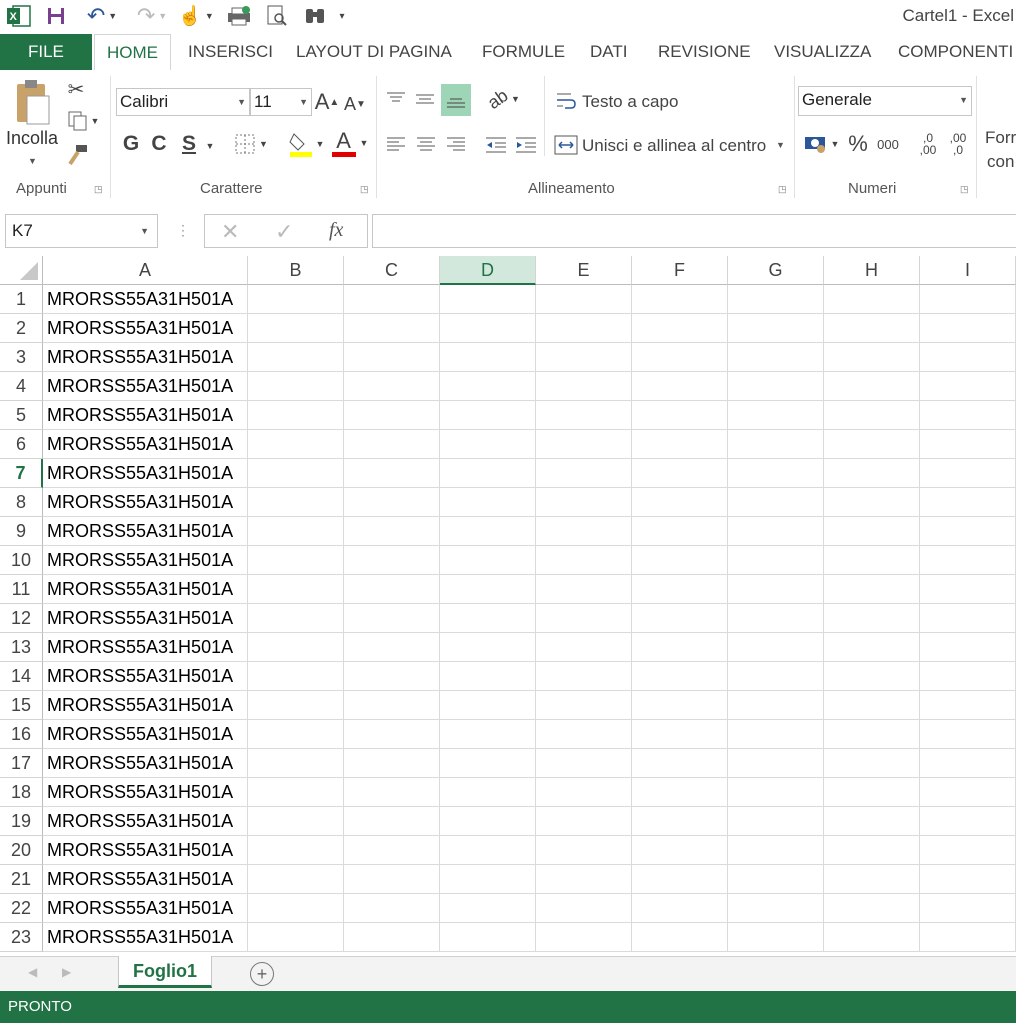  I want to click on cell-c20, so click(392, 850).